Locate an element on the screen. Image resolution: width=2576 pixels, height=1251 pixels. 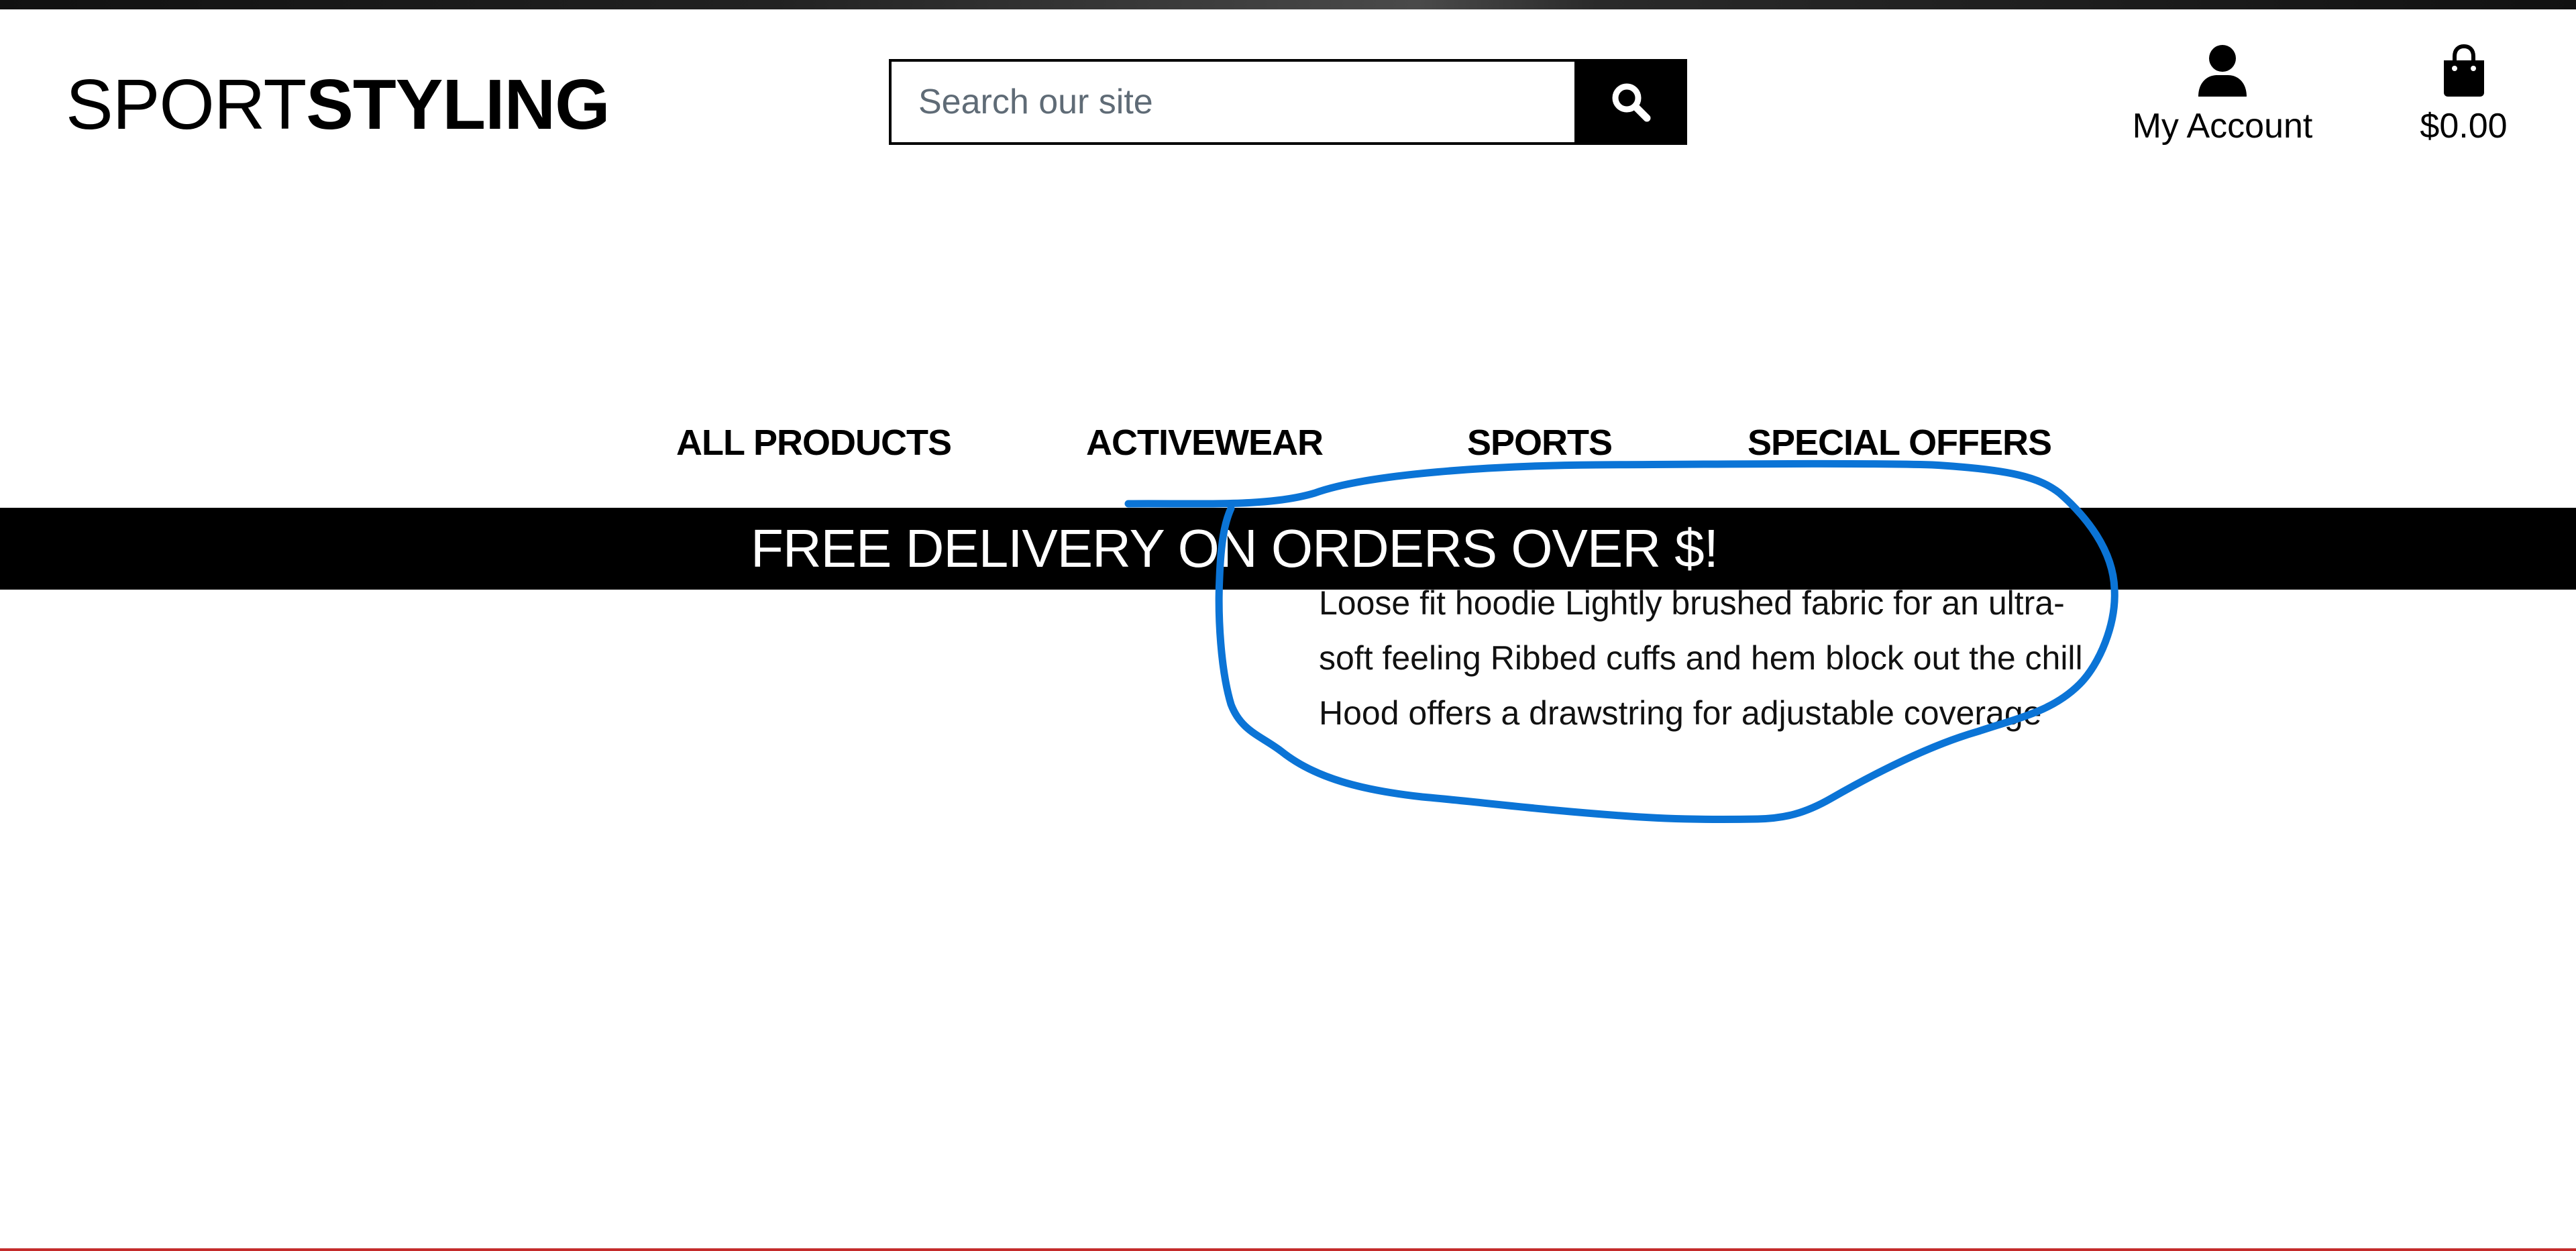
search-form is located at coordinates (1288, 102).